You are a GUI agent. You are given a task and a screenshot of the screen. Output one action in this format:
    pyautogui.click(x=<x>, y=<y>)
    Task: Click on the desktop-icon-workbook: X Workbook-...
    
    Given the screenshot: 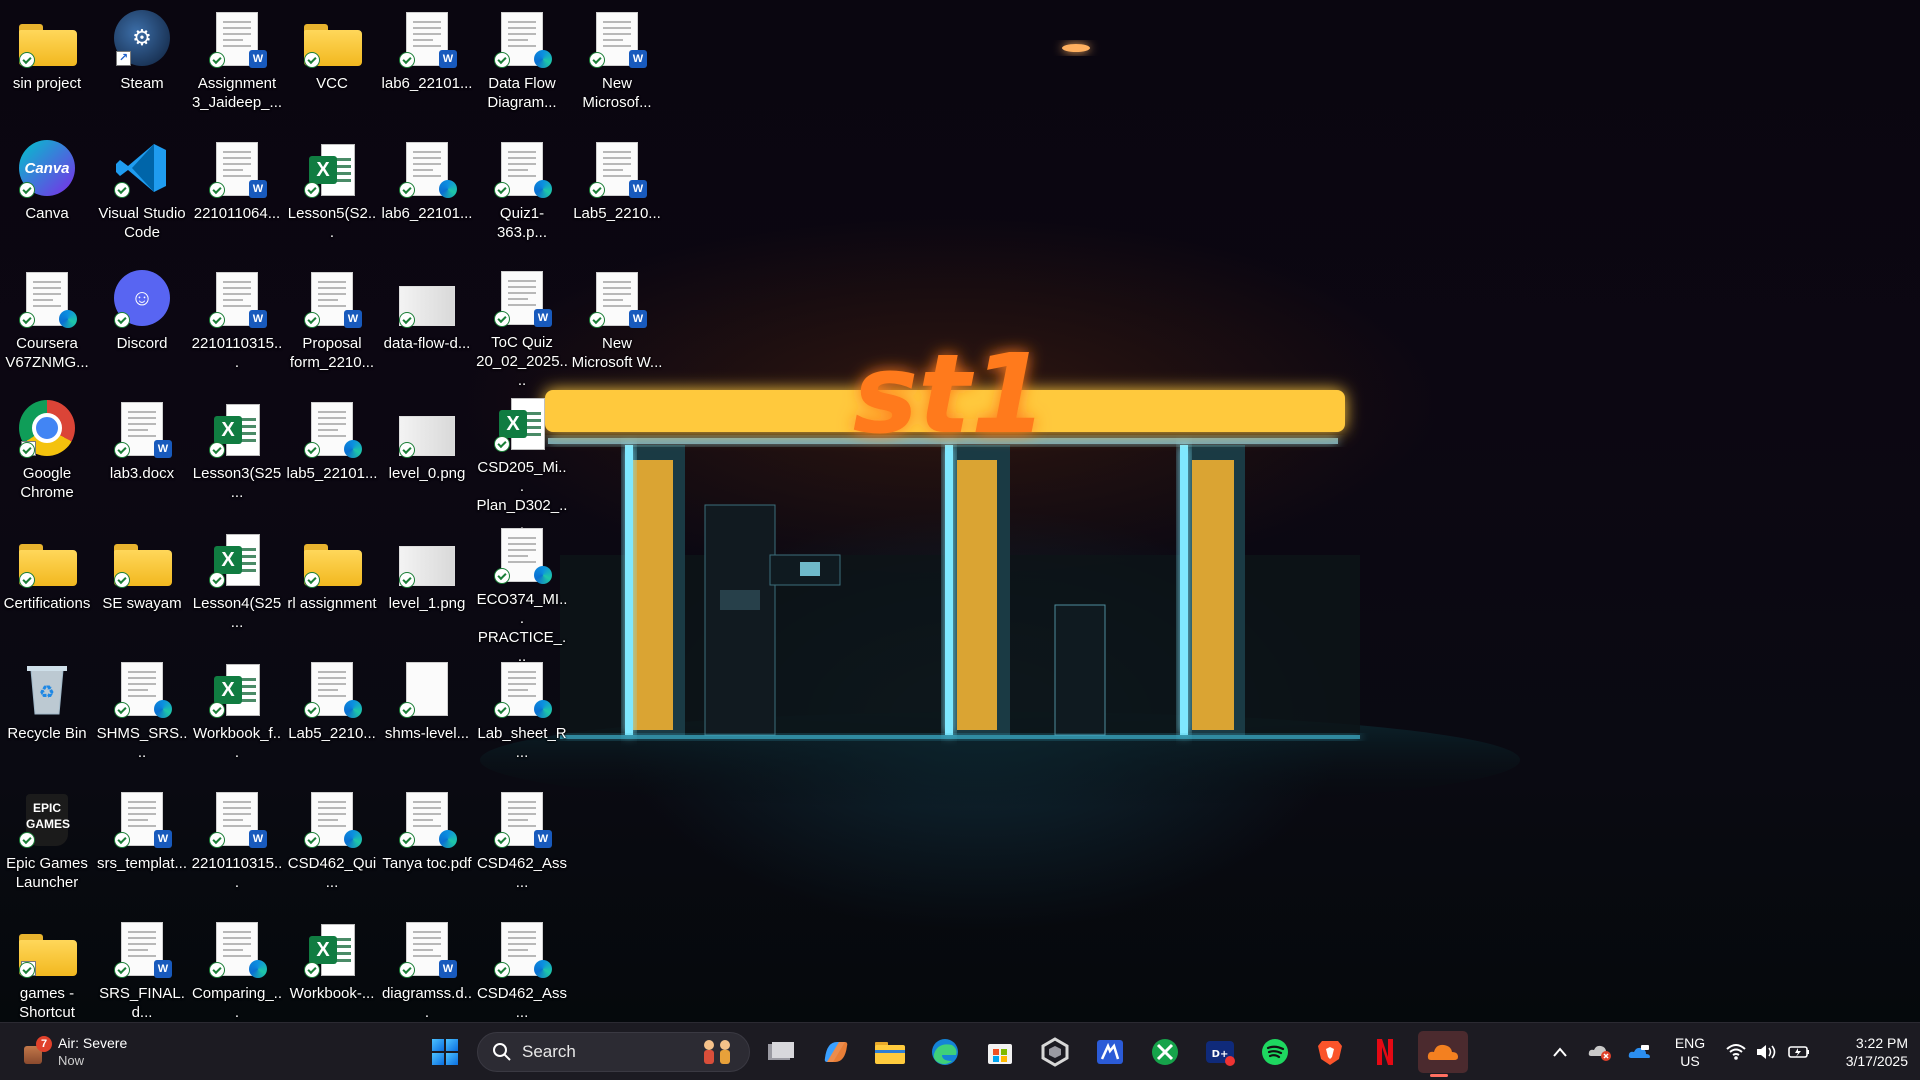 What is the action you would take?
    pyautogui.click(x=332, y=976)
    